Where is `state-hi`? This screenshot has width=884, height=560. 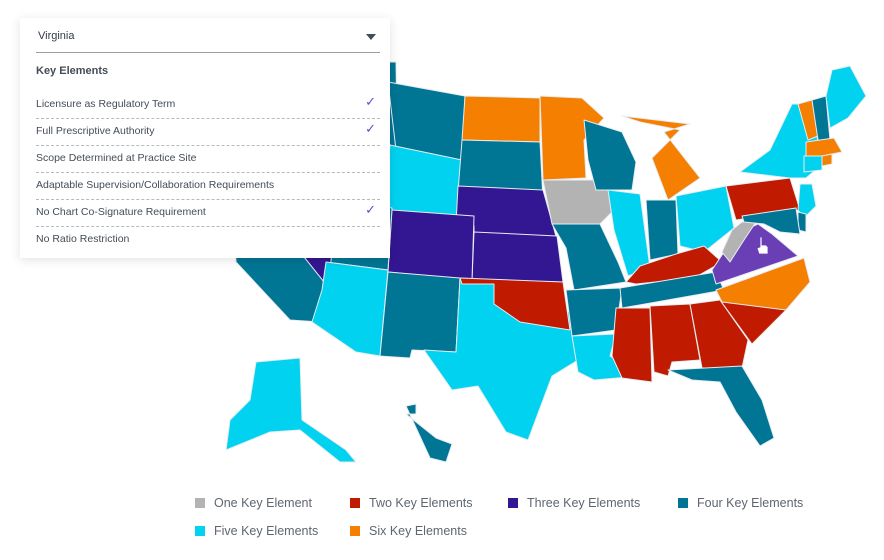 state-hi is located at coordinates (429, 433).